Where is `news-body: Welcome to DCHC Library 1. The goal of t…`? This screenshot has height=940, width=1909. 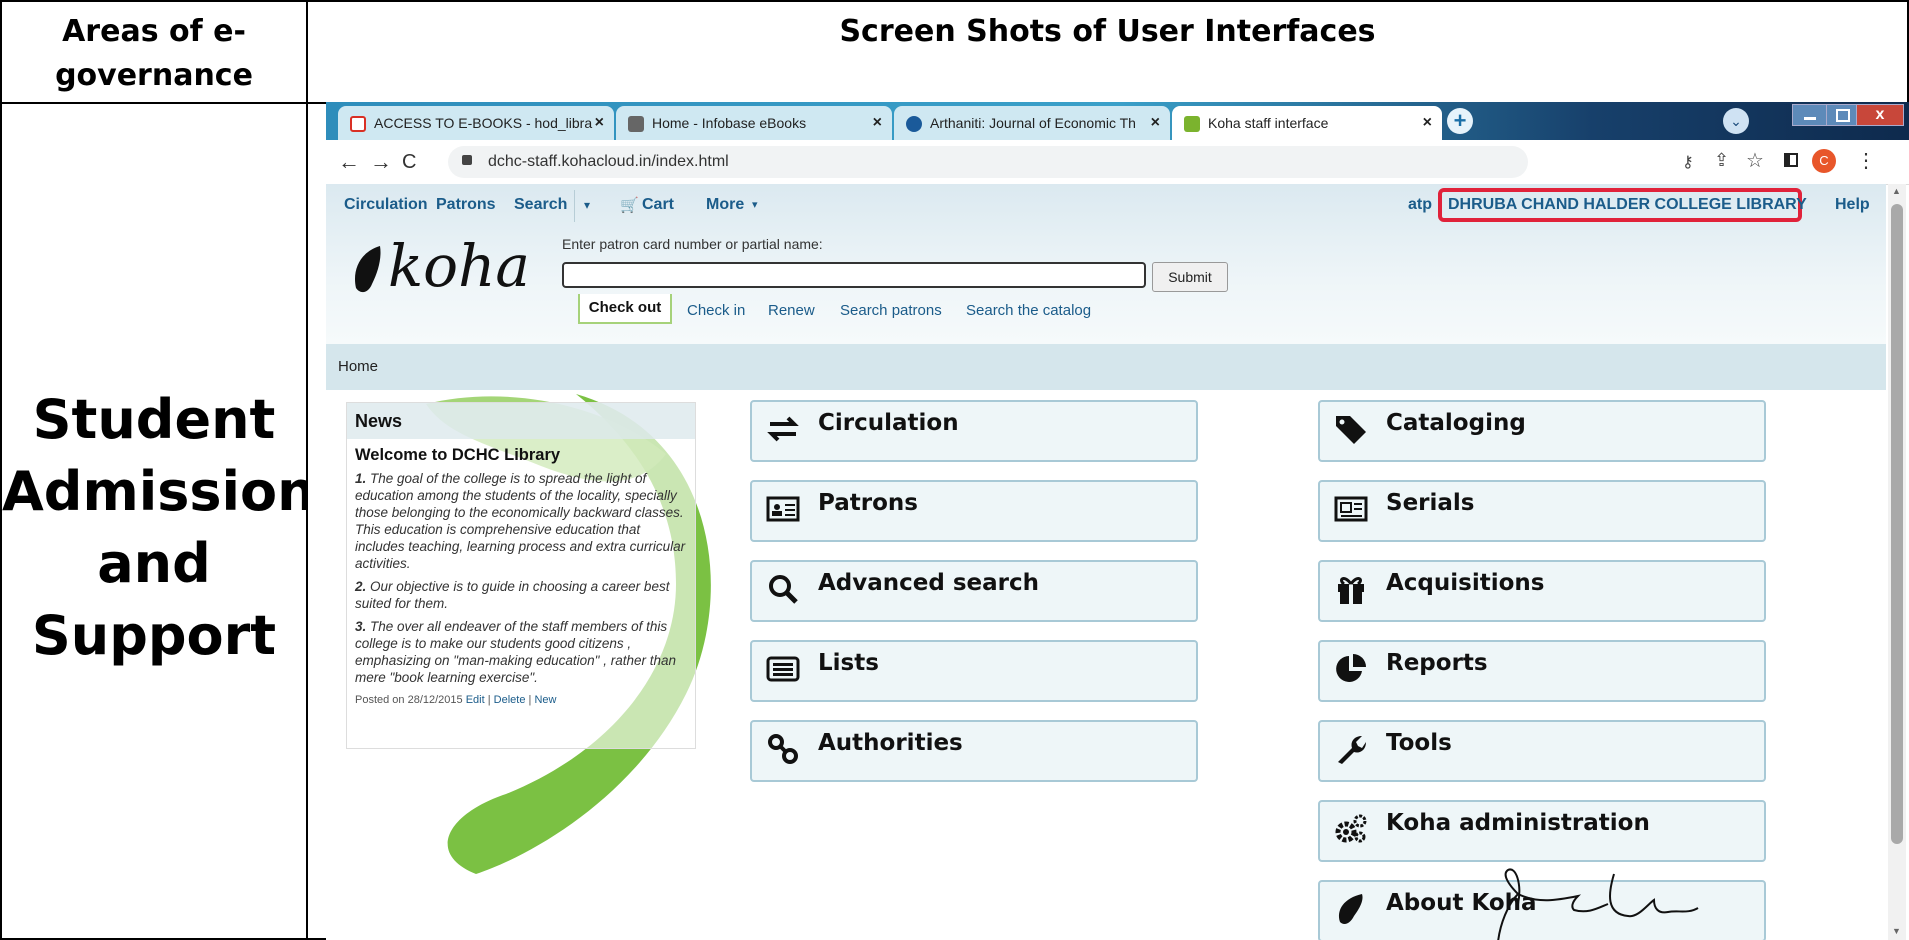 news-body: Welcome to DCHC Library 1. The goal of t… is located at coordinates (523, 578).